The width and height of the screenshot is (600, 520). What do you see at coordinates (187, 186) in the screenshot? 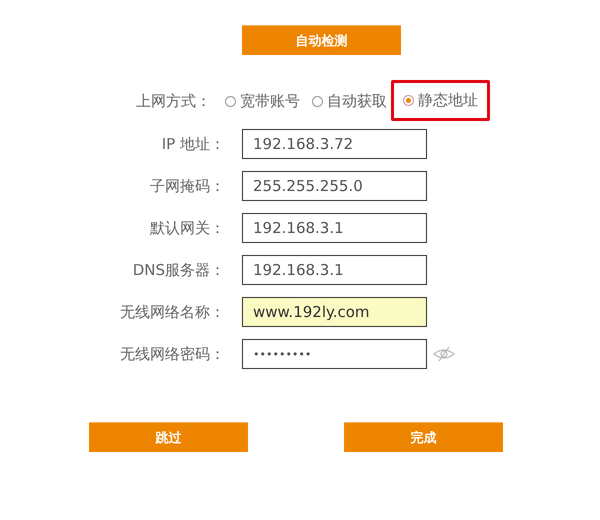
I see `field-label: 子网掩码：` at bounding box center [187, 186].